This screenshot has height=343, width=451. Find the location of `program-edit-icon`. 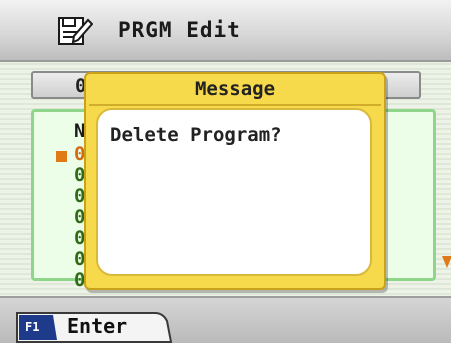

program-edit-icon is located at coordinates (75, 31).